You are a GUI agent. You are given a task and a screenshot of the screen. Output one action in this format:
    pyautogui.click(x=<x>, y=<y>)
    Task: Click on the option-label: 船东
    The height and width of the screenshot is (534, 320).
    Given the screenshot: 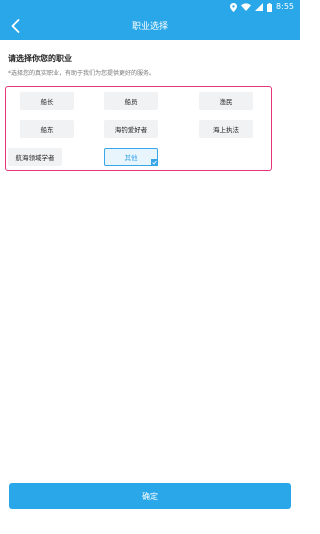 What is the action you would take?
    pyautogui.click(x=47, y=130)
    